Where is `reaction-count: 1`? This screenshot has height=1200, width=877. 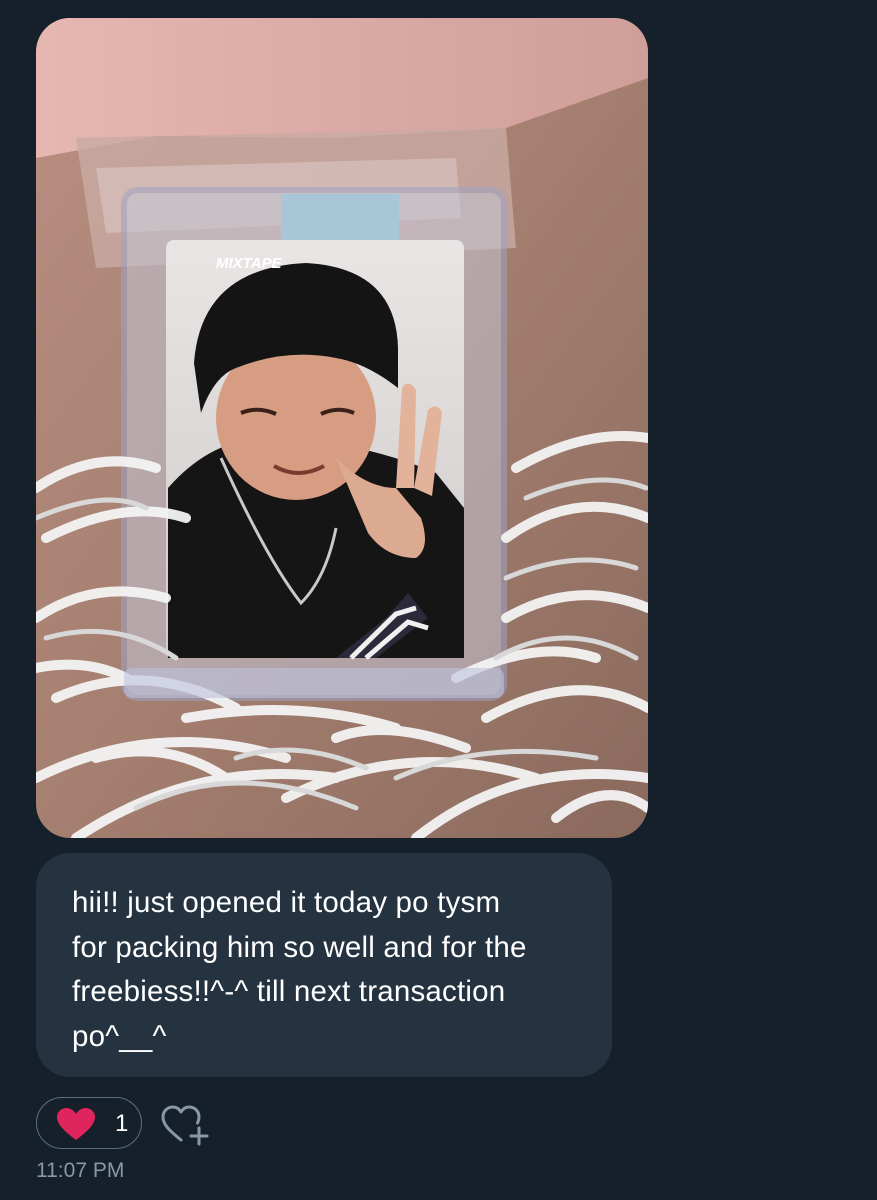 reaction-count: 1 is located at coordinates (122, 1123).